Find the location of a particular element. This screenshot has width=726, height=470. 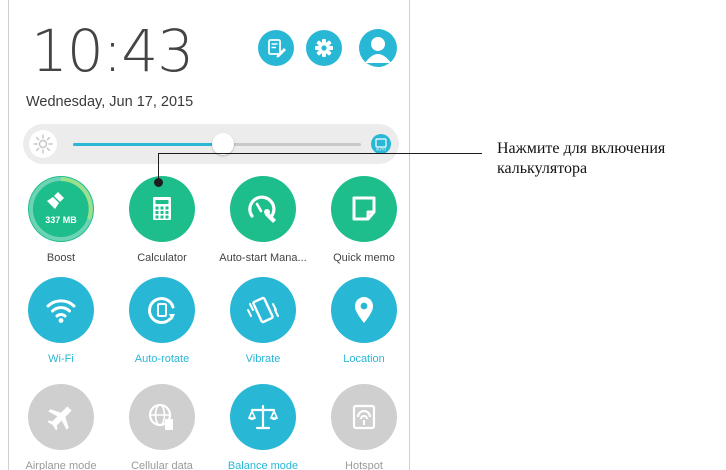

clock-date: Wednesday, Jun 17, 2015 is located at coordinates (110, 102).